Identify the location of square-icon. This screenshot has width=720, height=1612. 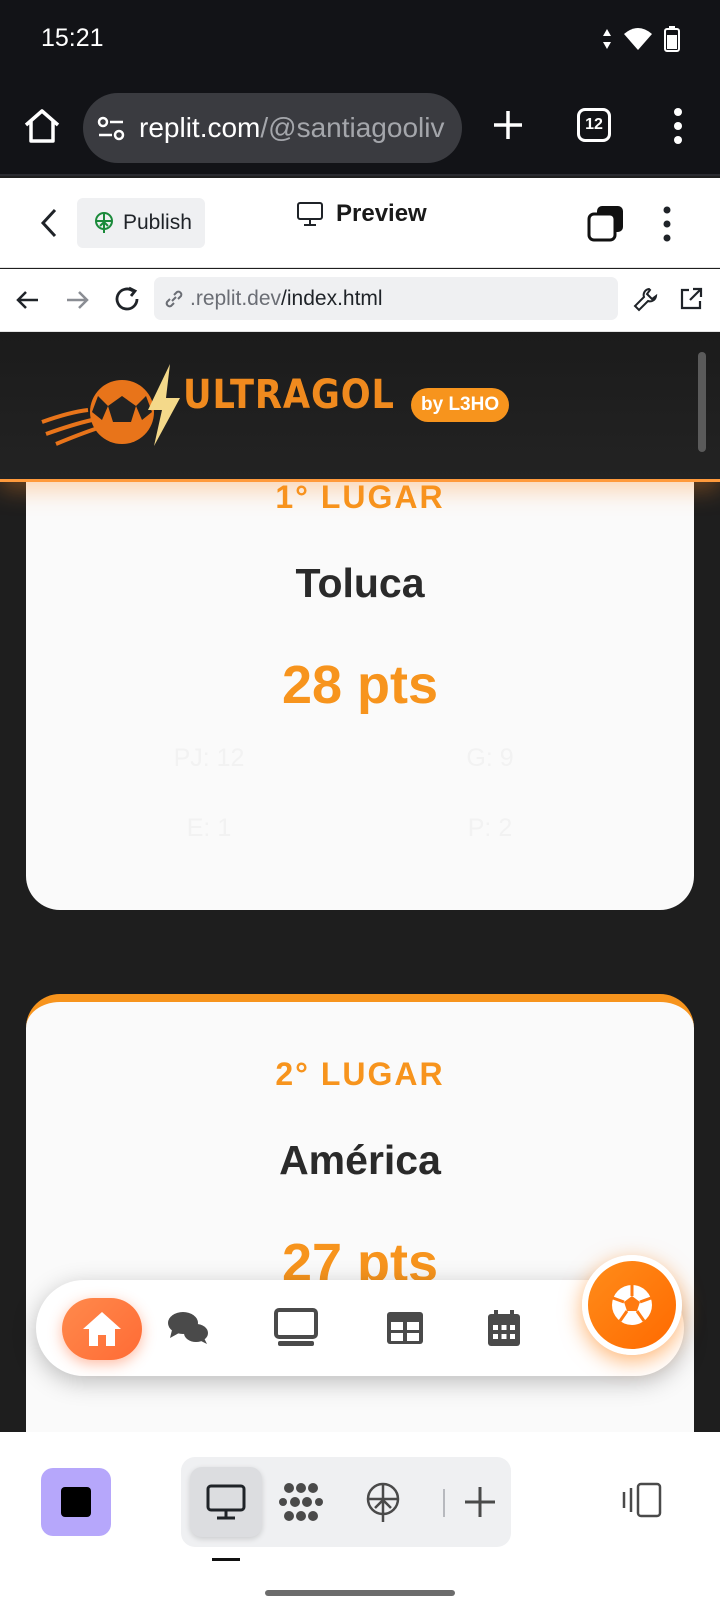
(76, 1502).